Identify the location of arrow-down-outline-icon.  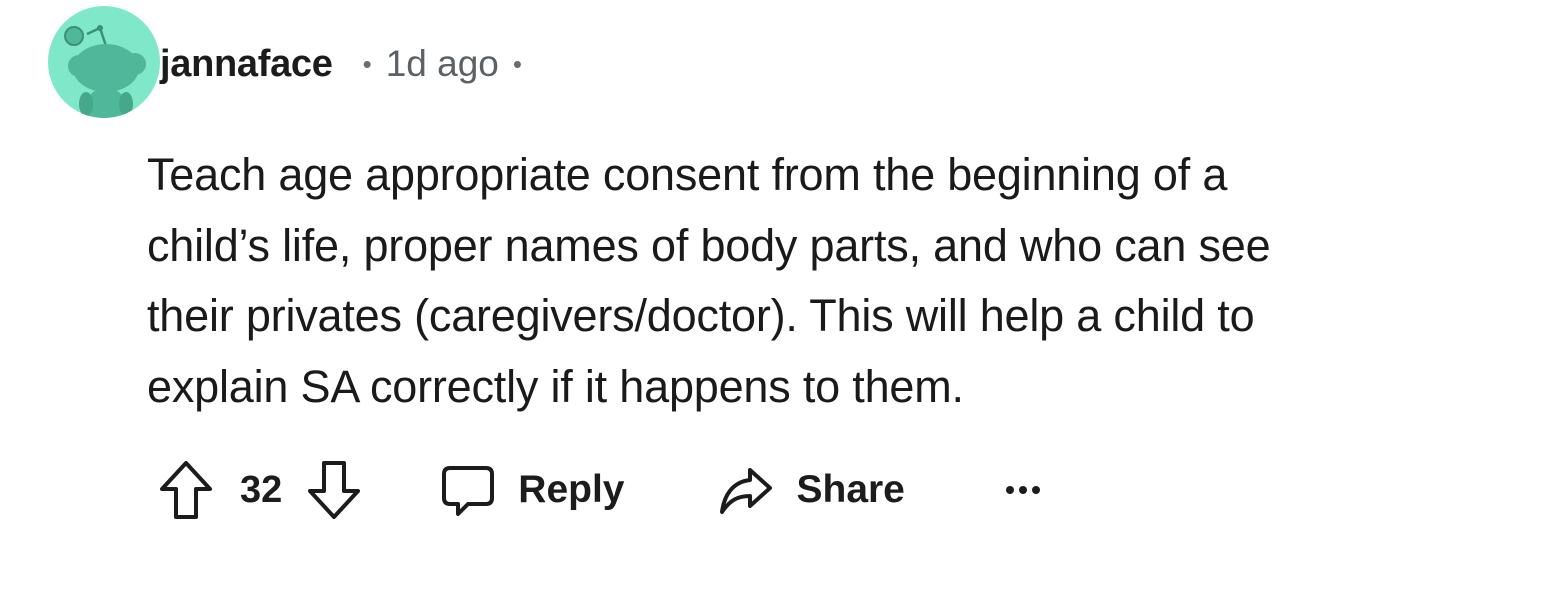
(334, 490).